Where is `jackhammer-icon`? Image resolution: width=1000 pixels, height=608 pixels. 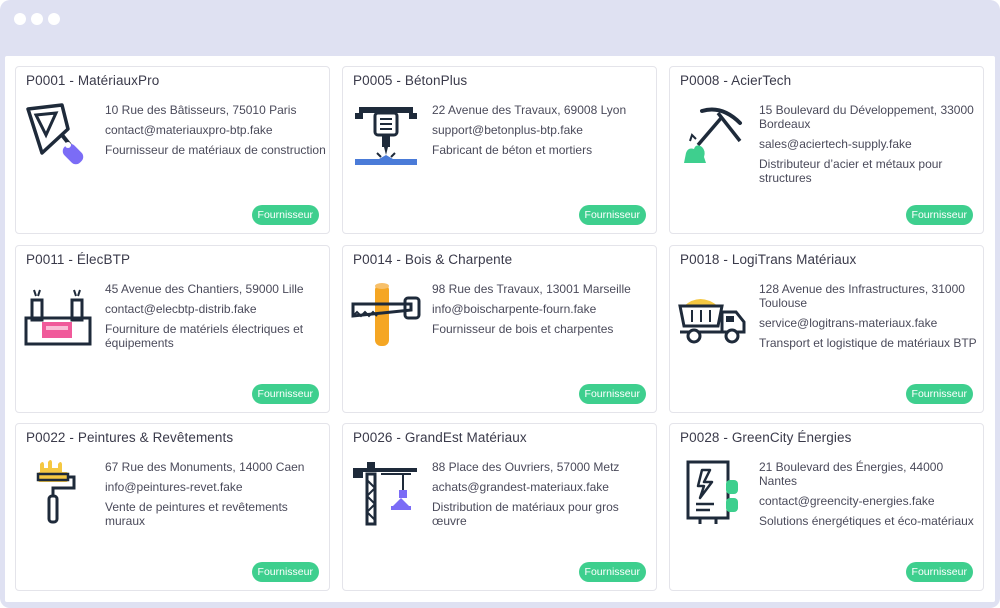 jackhammer-icon is located at coordinates (386, 136).